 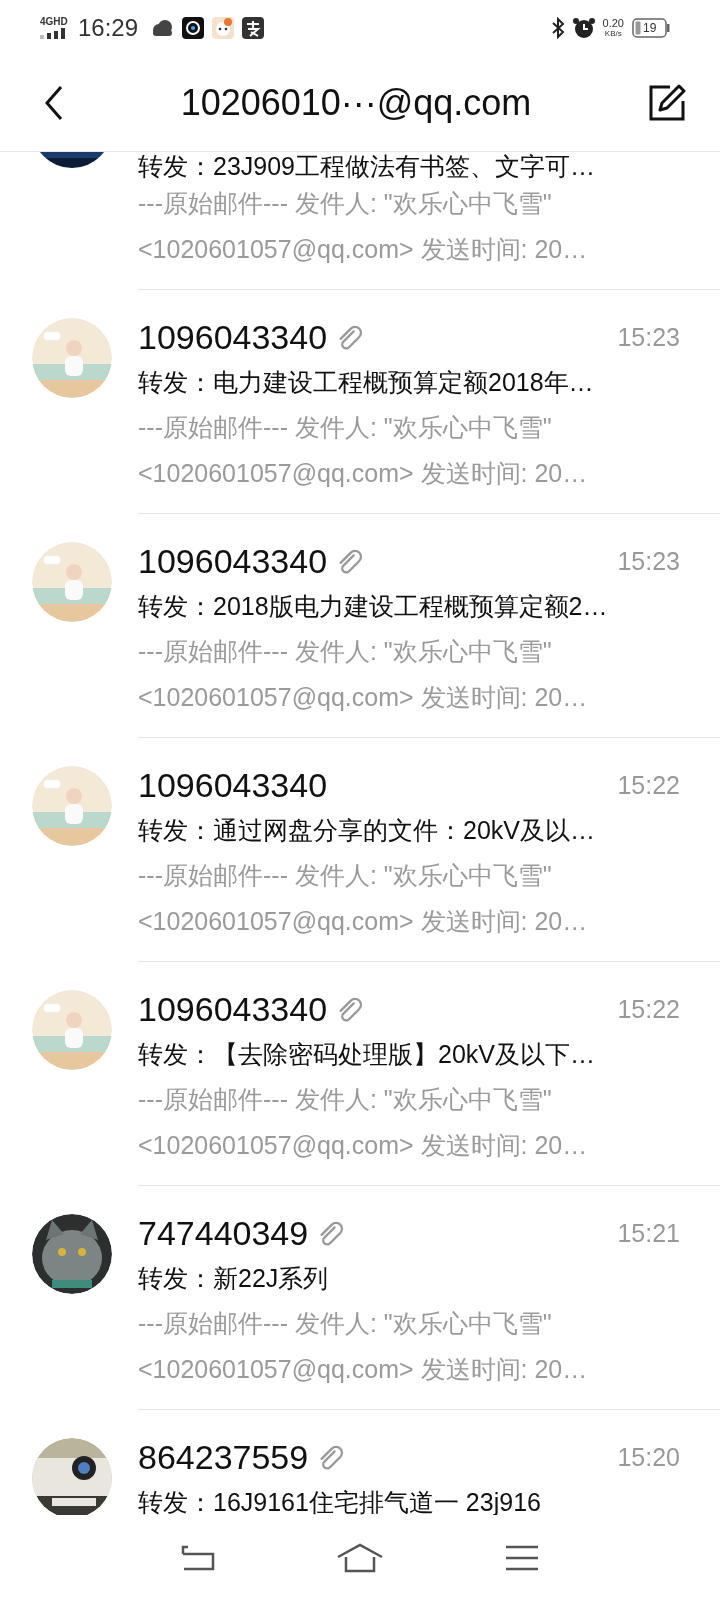 I want to click on sender-name: 864237559, so click(x=223, y=1457).